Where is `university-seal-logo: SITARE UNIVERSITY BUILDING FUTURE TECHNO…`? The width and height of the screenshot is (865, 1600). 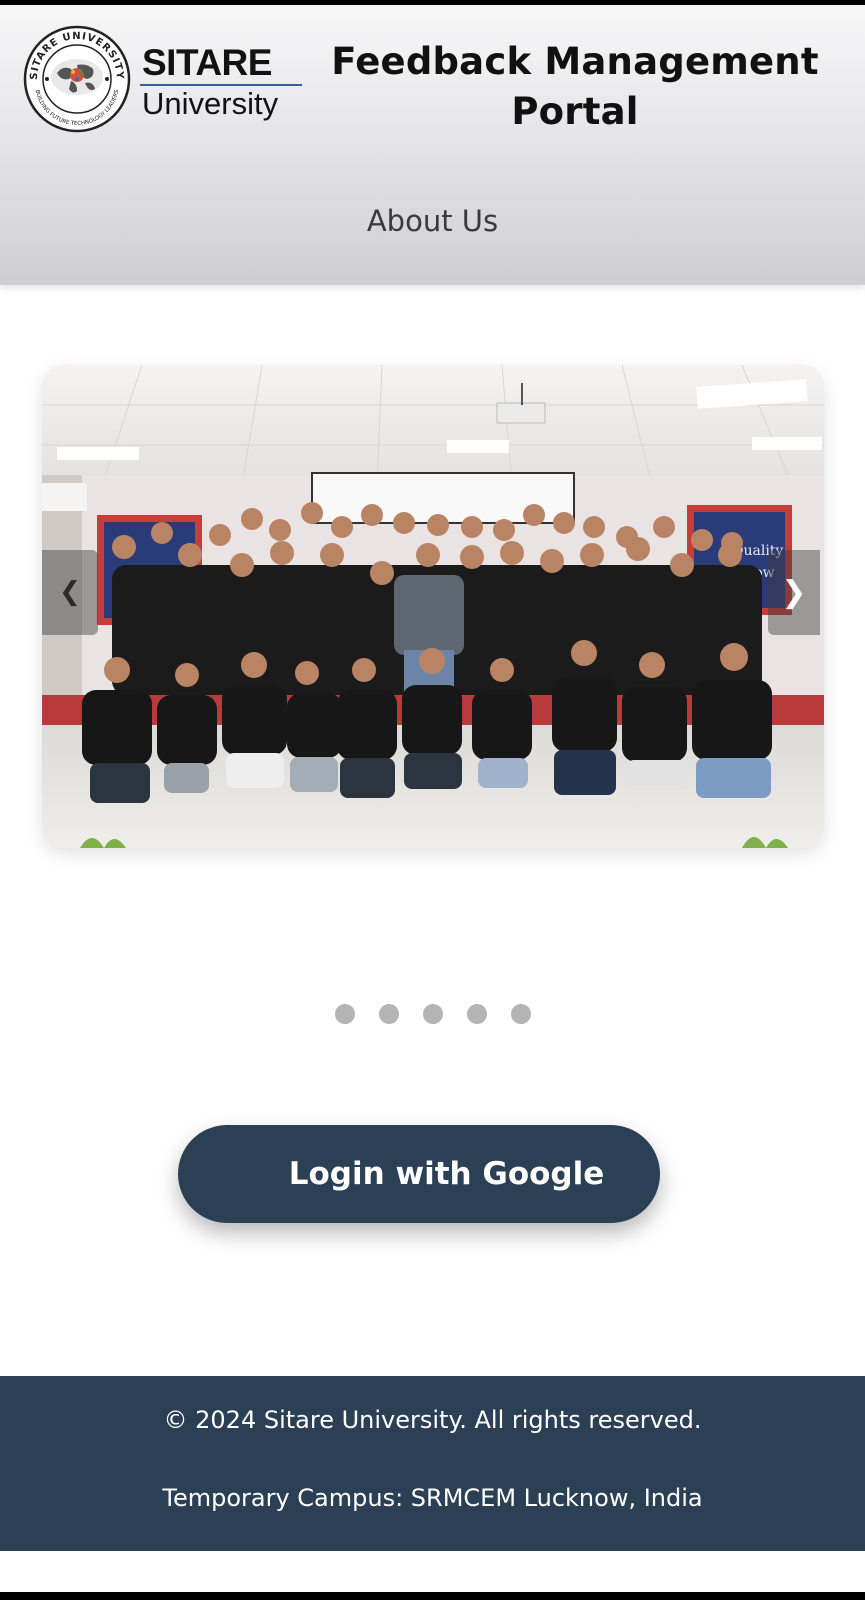
university-seal-logo: SITARE UNIVERSITY BUILDING FUTURE TECHNO… is located at coordinates (77, 79).